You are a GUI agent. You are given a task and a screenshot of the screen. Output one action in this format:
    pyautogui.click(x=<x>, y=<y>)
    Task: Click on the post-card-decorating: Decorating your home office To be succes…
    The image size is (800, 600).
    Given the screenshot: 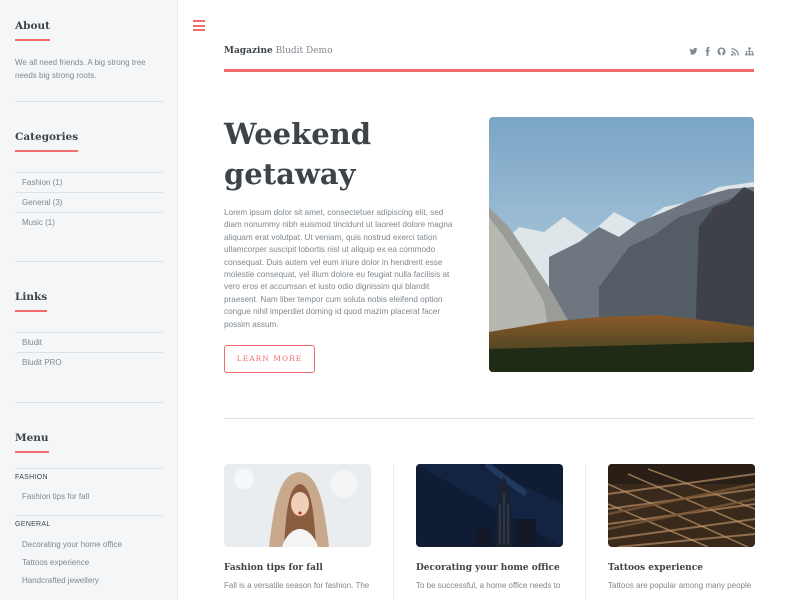 What is the action you would take?
    pyautogui.click(x=489, y=527)
    